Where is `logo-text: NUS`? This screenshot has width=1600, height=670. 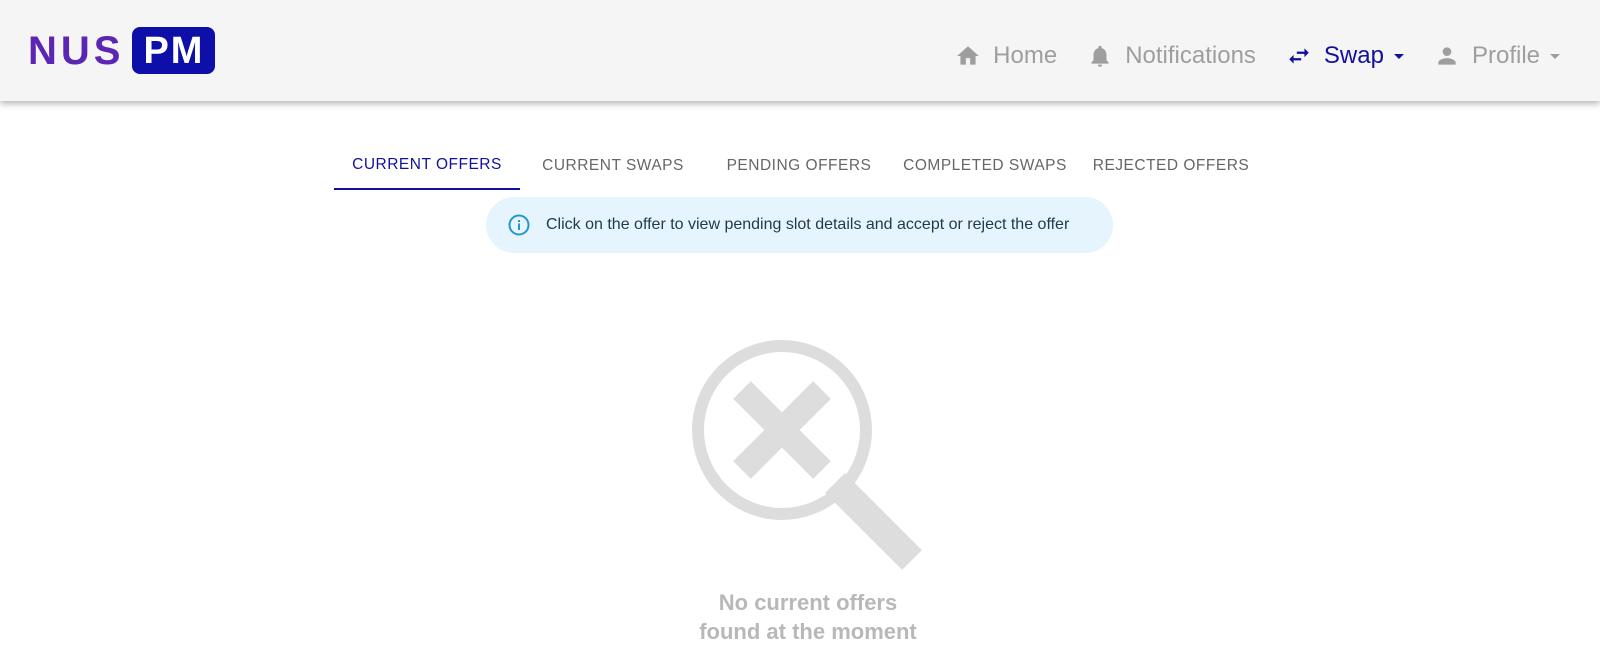 logo-text: NUS is located at coordinates (76, 50).